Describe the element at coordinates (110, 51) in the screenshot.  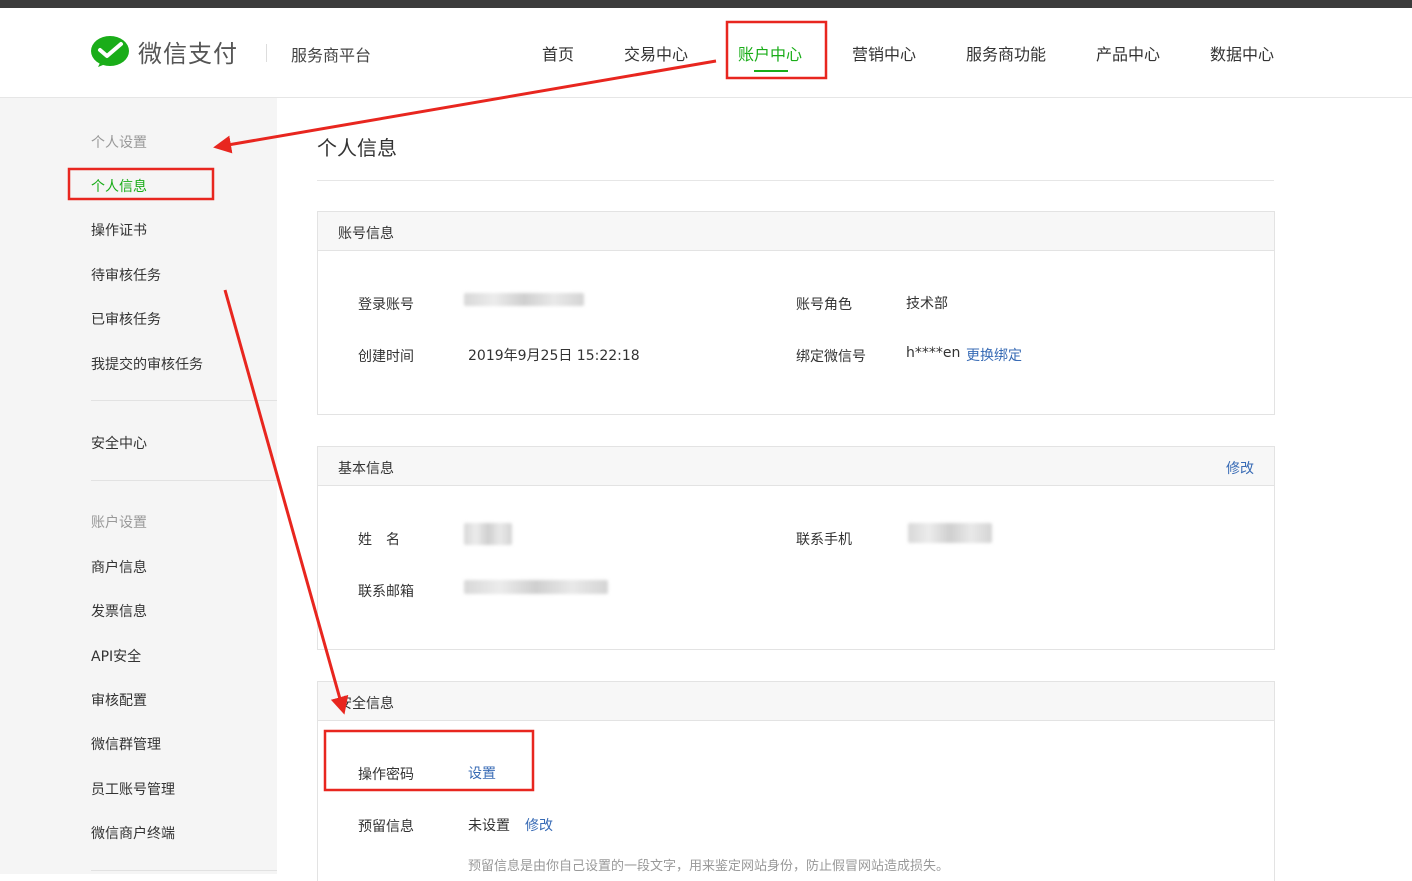
I see `wechat-pay-logo-icon` at that location.